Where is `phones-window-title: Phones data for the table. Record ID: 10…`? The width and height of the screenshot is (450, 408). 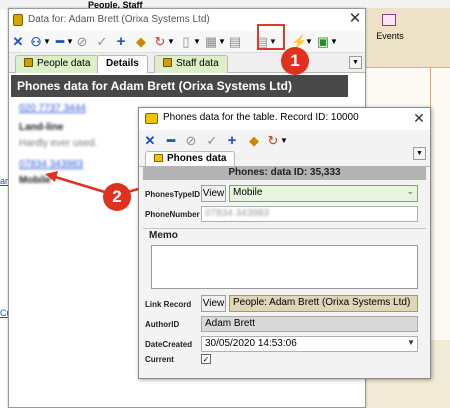 phones-window-title: Phones data for the table. Record ID: 10… is located at coordinates (261, 117).